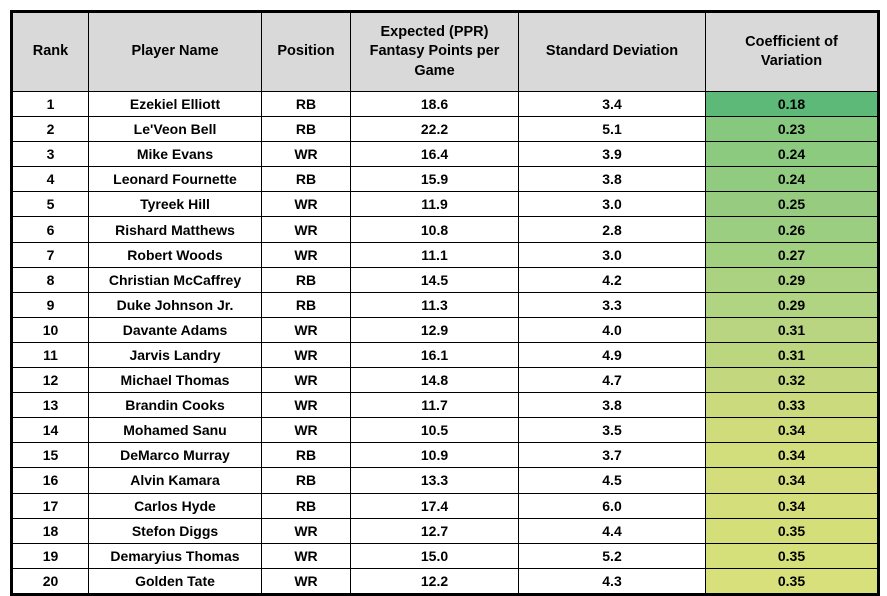  I want to click on cell-standard-deviation: 5.1, so click(612, 129).